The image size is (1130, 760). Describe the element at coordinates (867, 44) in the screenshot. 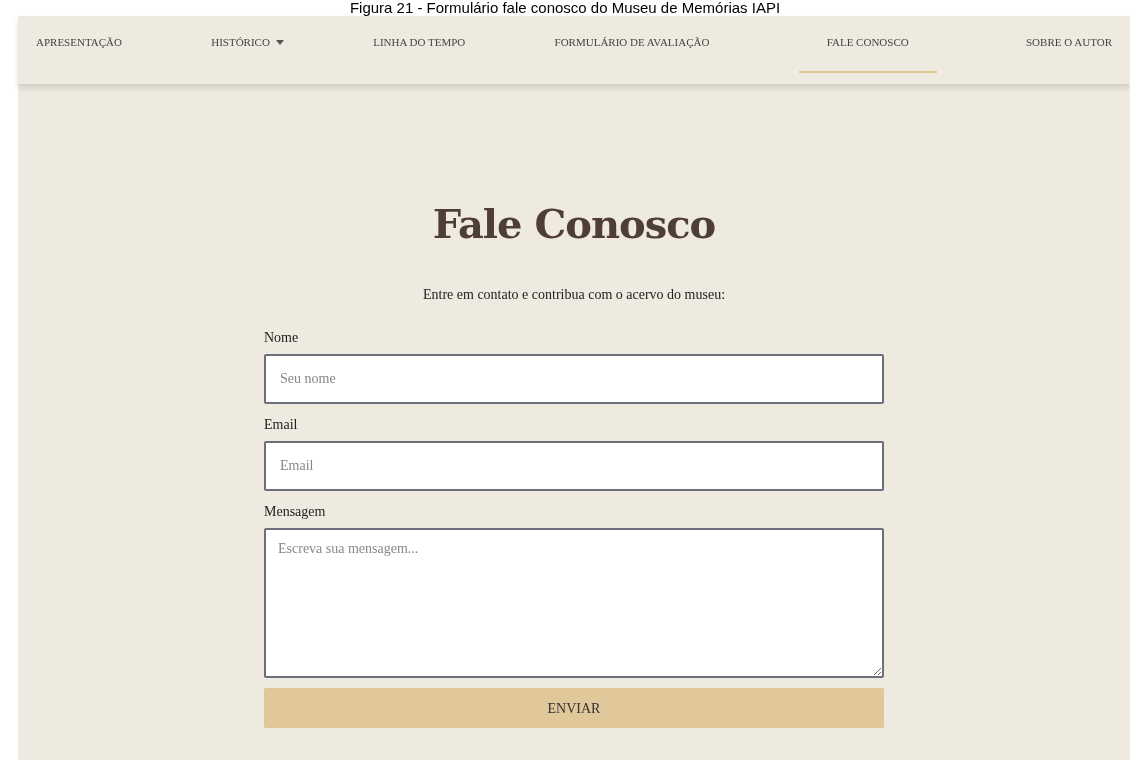

I see `nav-link: FALE CONOSCO` at that location.